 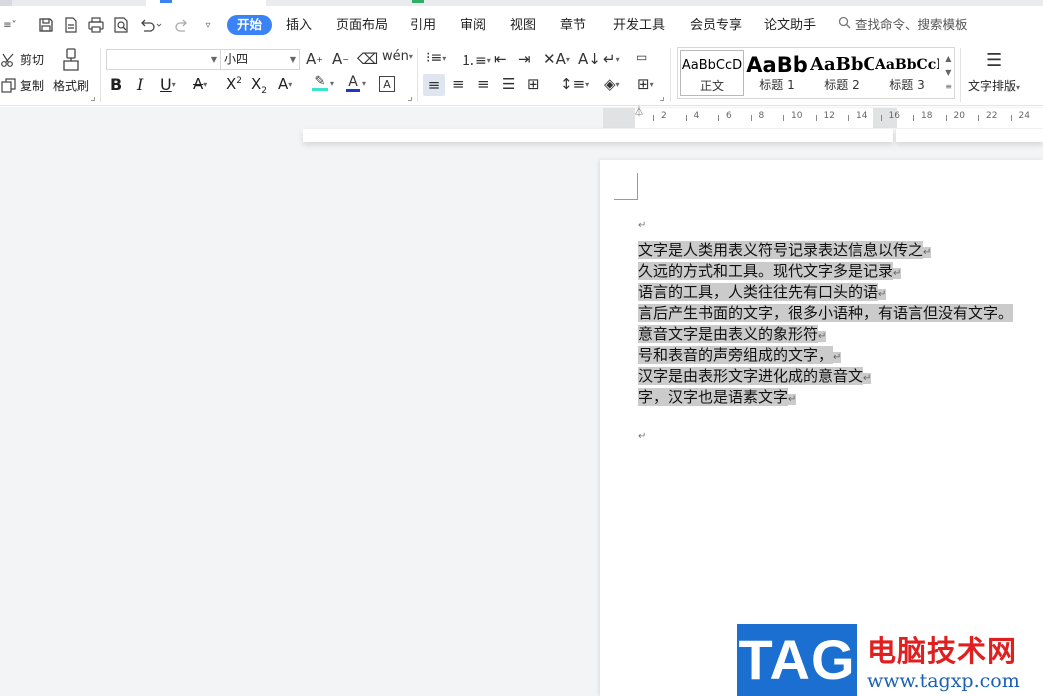 What do you see at coordinates (696, 116) in the screenshot?
I see `ruler-label: 4` at bounding box center [696, 116].